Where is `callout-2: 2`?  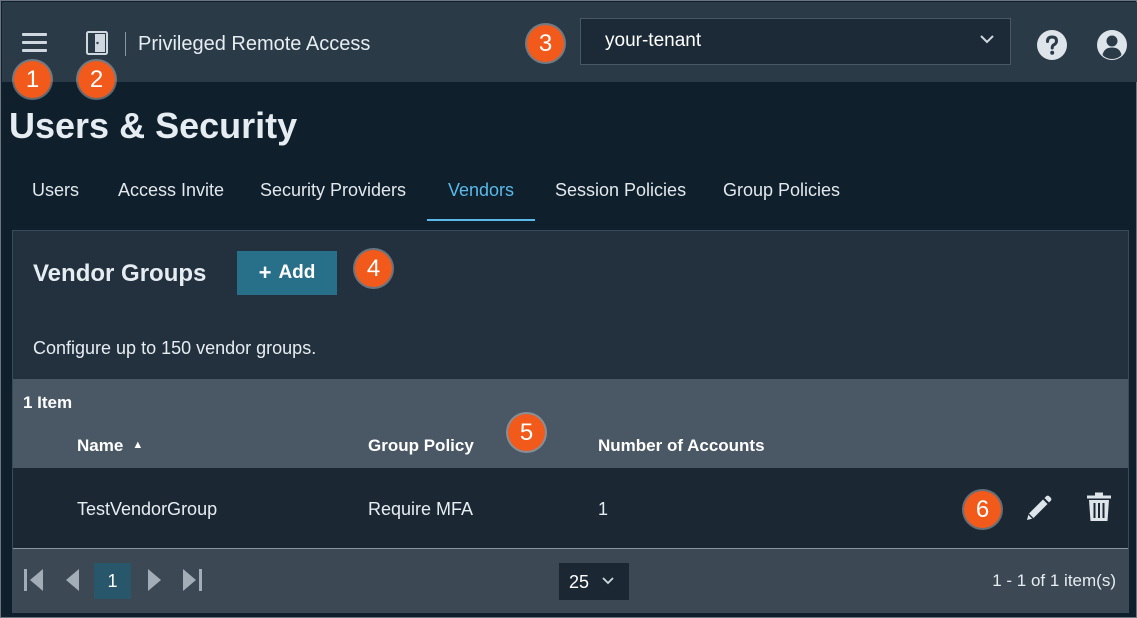 callout-2: 2 is located at coordinates (96, 79).